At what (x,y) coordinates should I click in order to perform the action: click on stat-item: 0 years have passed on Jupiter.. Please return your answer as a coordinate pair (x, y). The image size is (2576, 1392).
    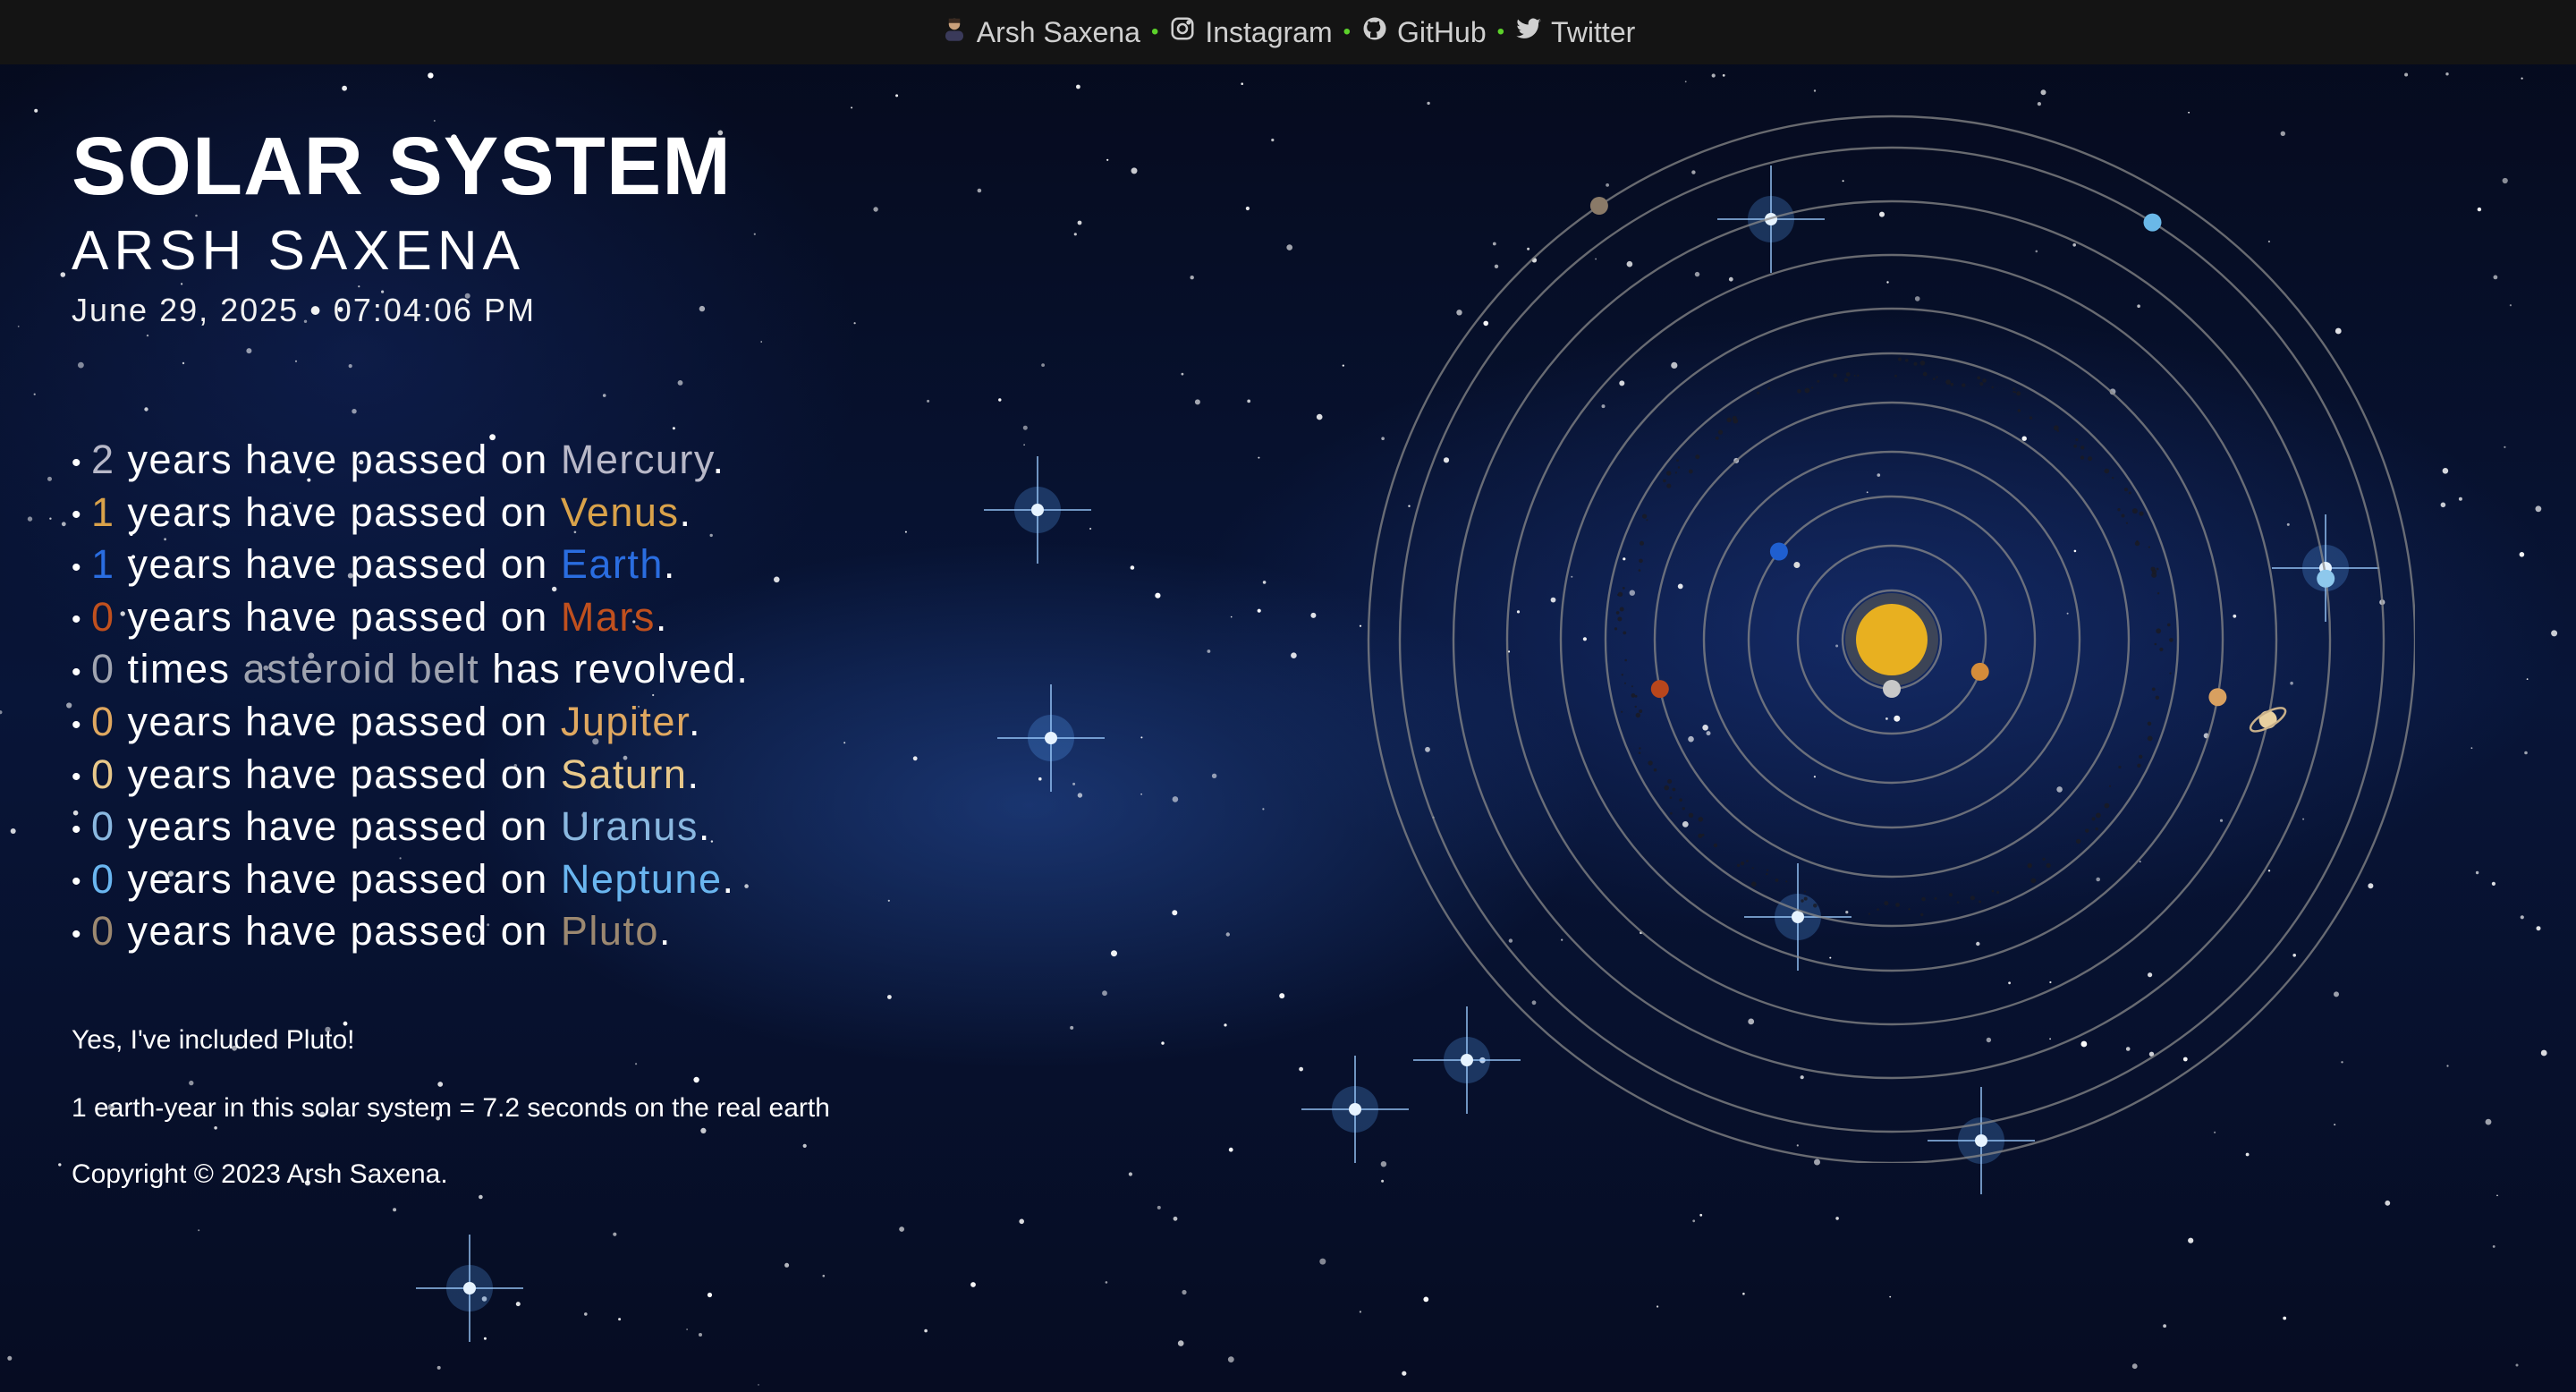
    Looking at the image, I should click on (519, 723).